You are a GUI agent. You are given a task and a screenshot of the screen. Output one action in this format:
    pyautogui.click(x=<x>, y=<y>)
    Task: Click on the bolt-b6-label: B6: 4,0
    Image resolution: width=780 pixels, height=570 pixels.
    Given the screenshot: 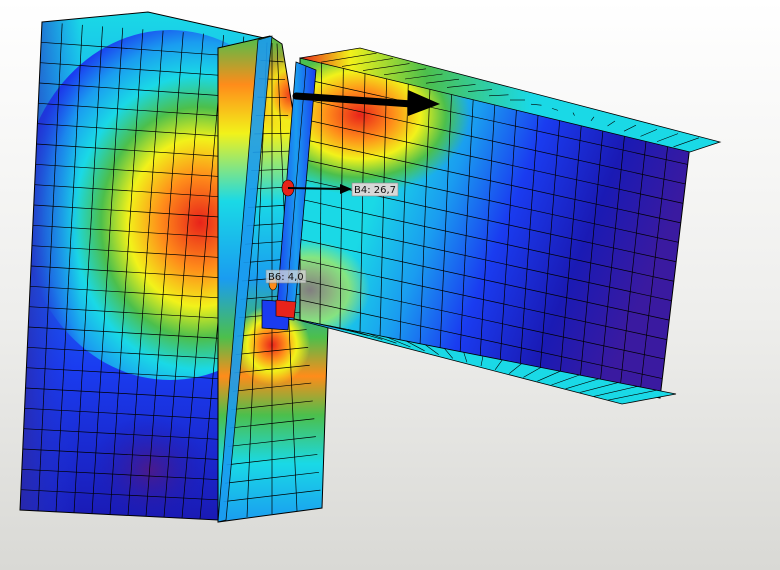 What is the action you would take?
    pyautogui.click(x=286, y=276)
    